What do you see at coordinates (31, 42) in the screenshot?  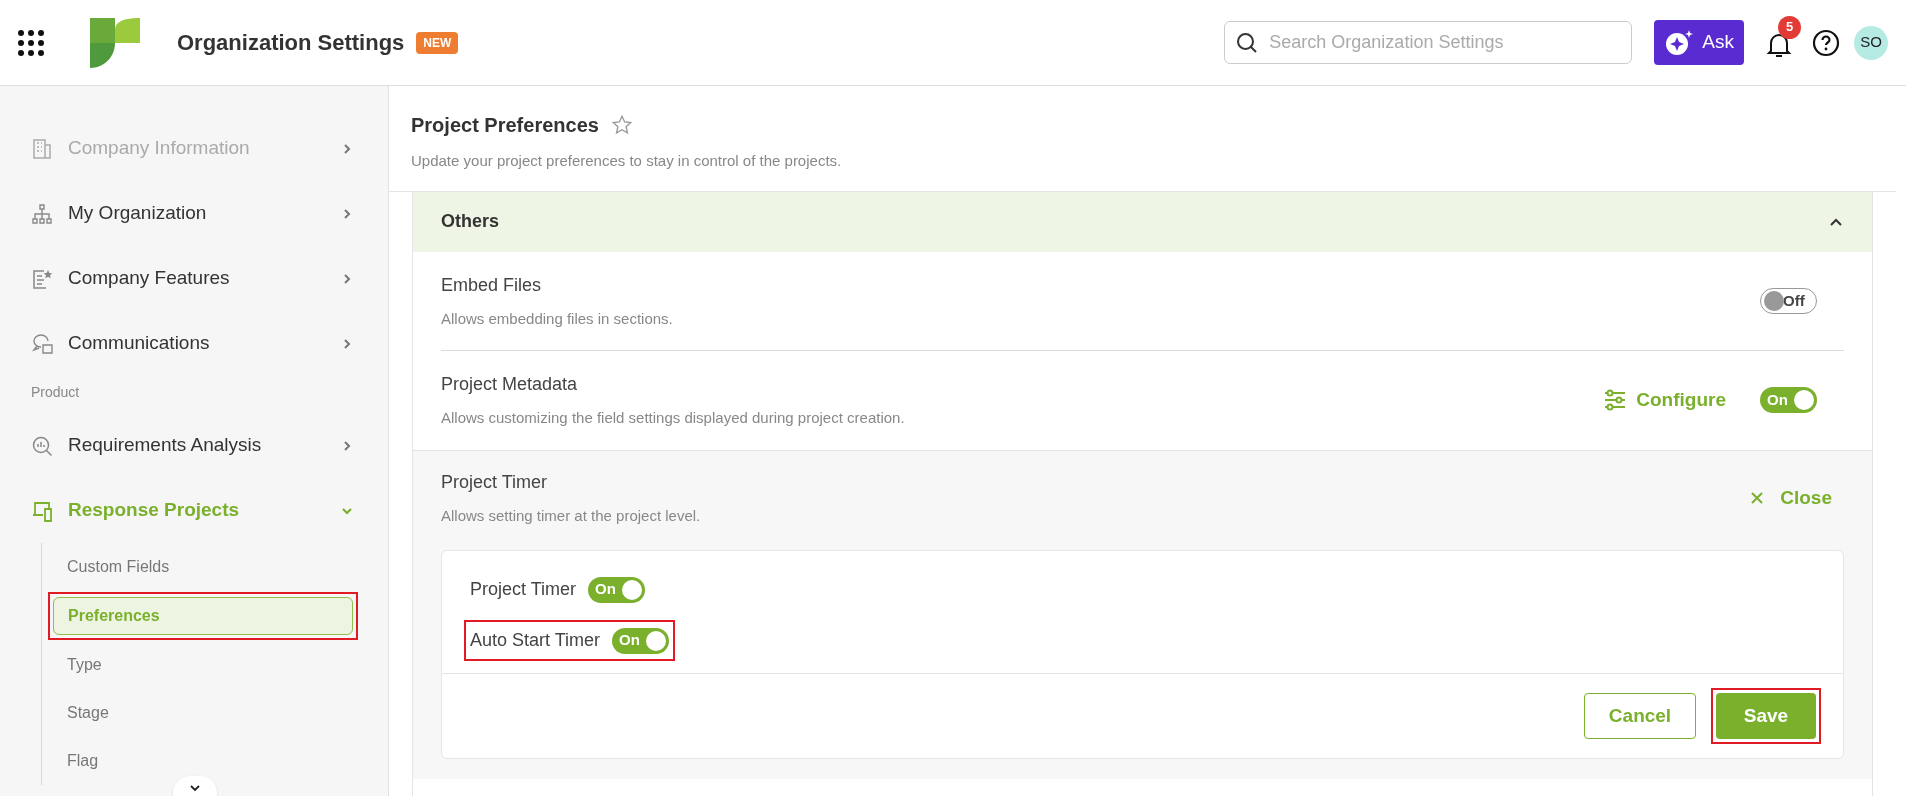 I see `apps-grid-icon` at bounding box center [31, 42].